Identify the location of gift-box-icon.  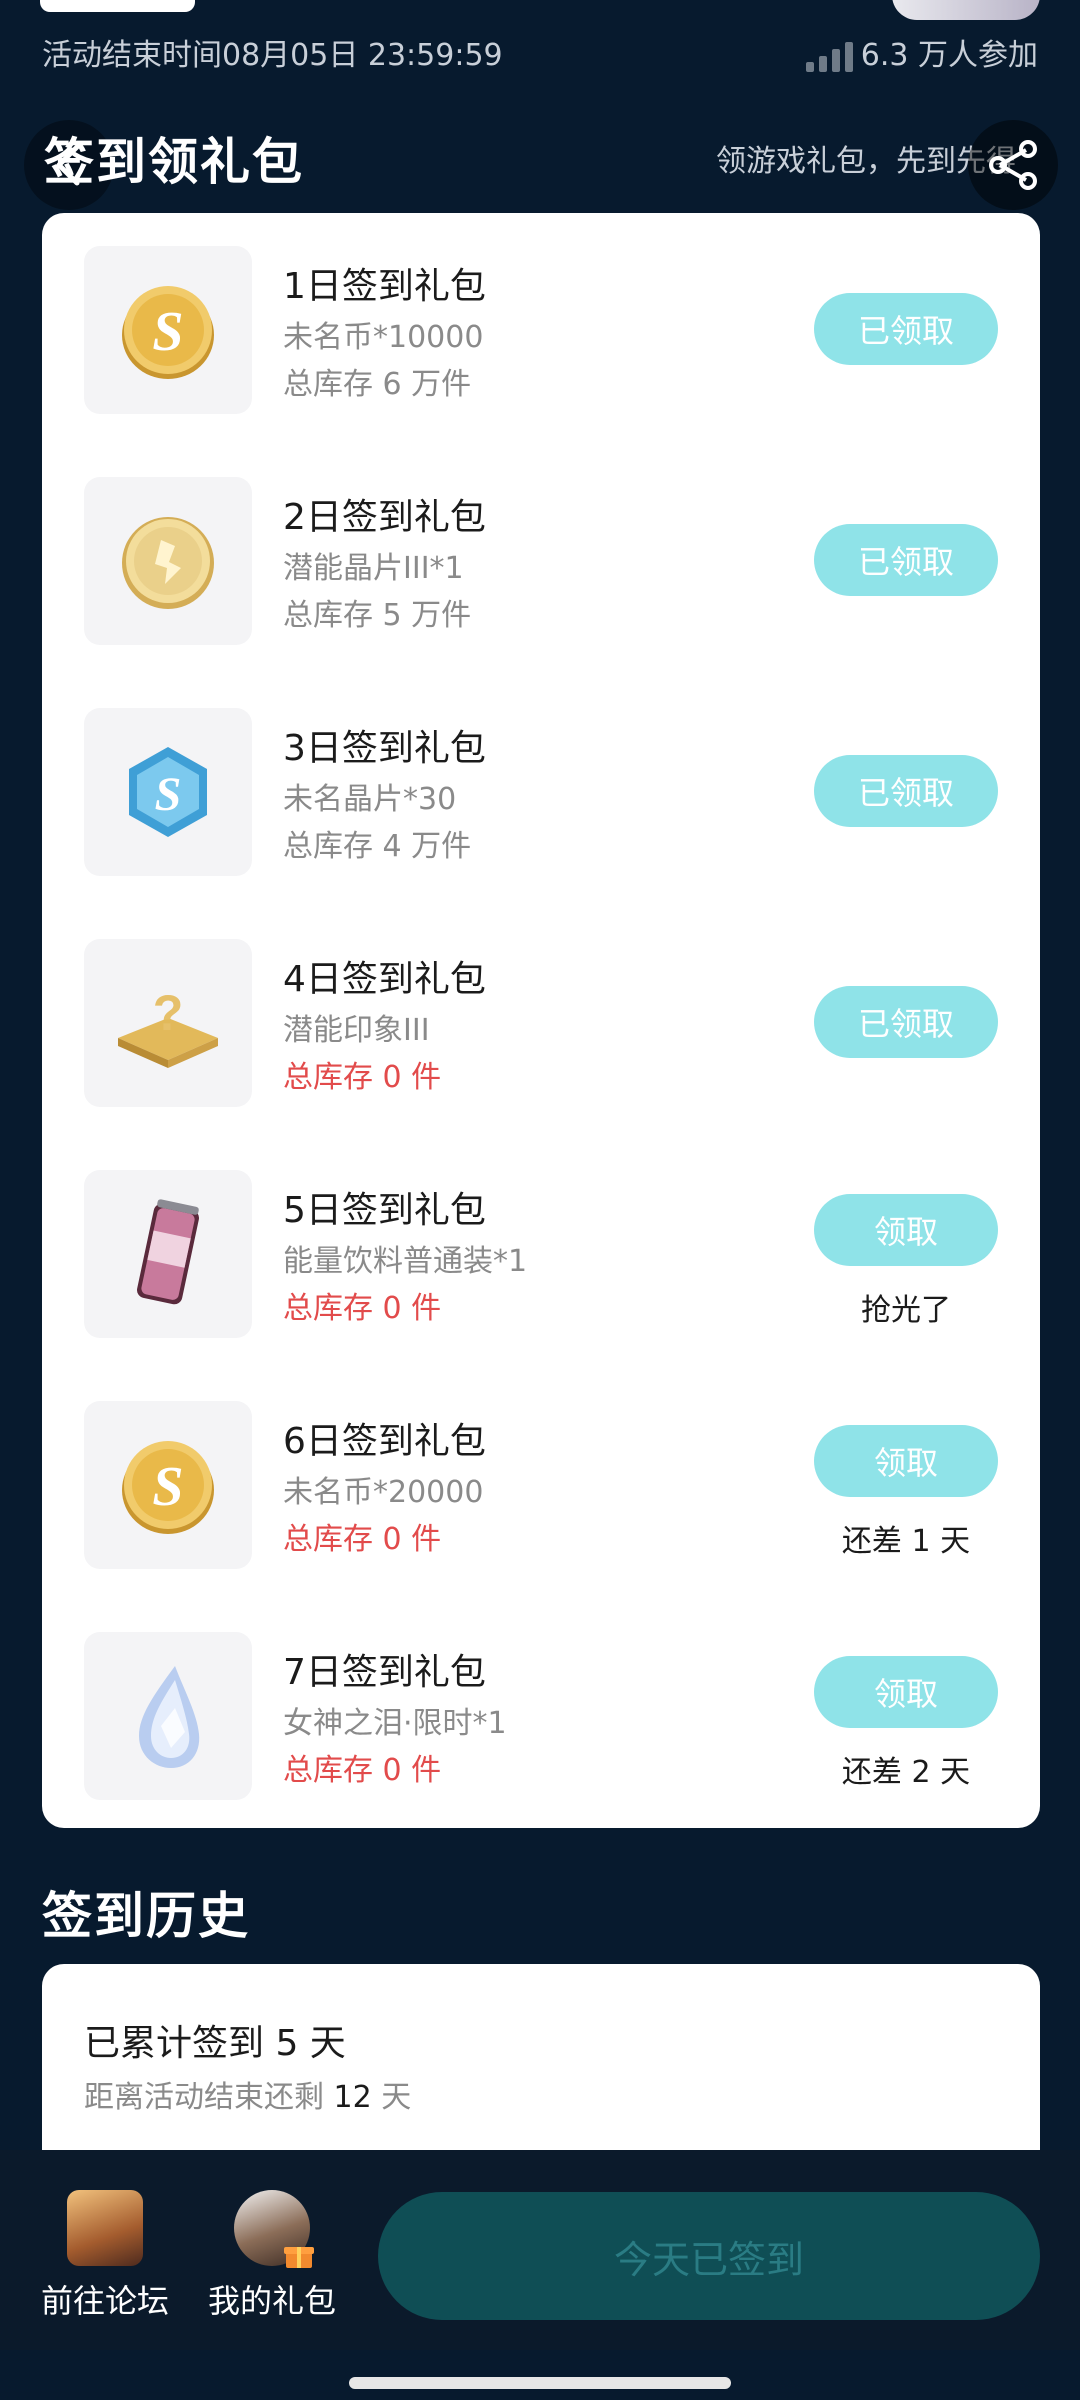
(299, 2257).